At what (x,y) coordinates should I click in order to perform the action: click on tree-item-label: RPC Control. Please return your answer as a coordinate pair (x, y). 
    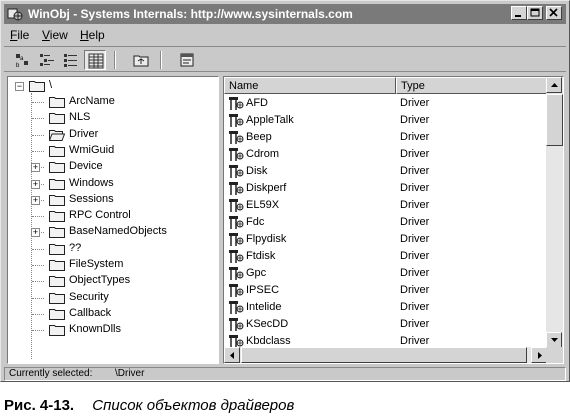
    Looking at the image, I should click on (100, 215).